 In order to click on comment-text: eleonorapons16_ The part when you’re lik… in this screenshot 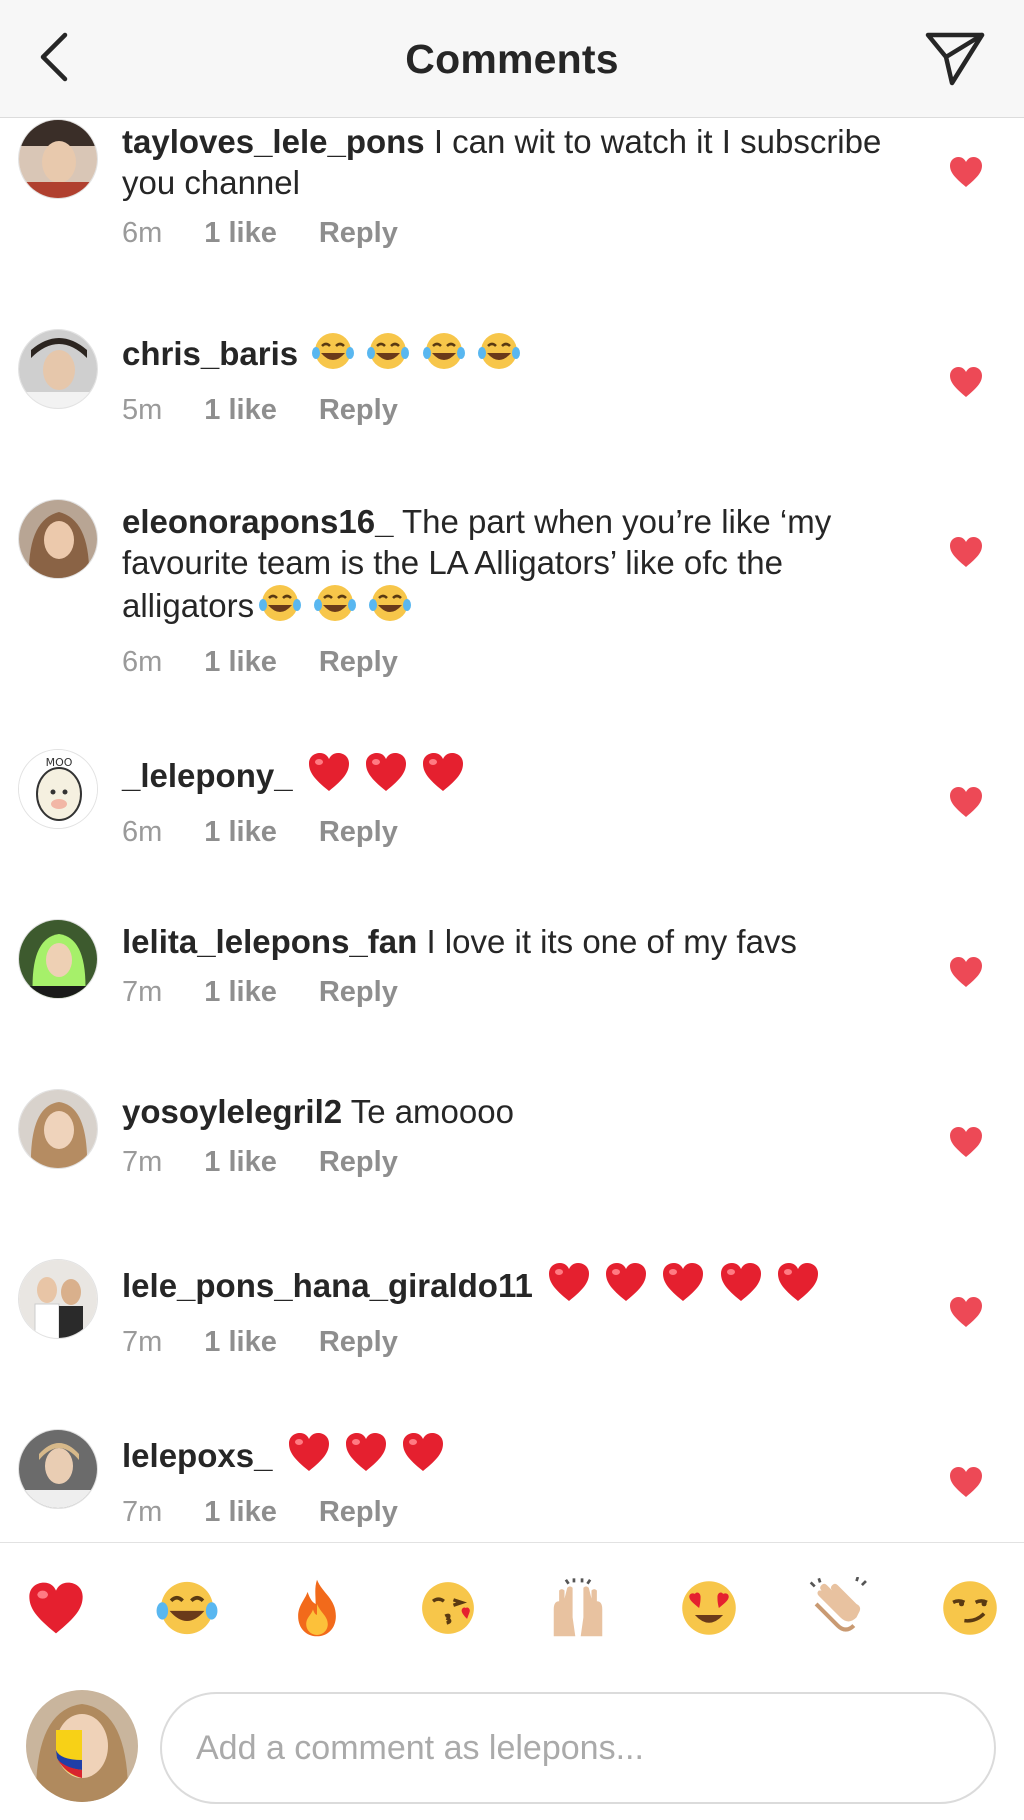, I will do `click(502, 566)`.